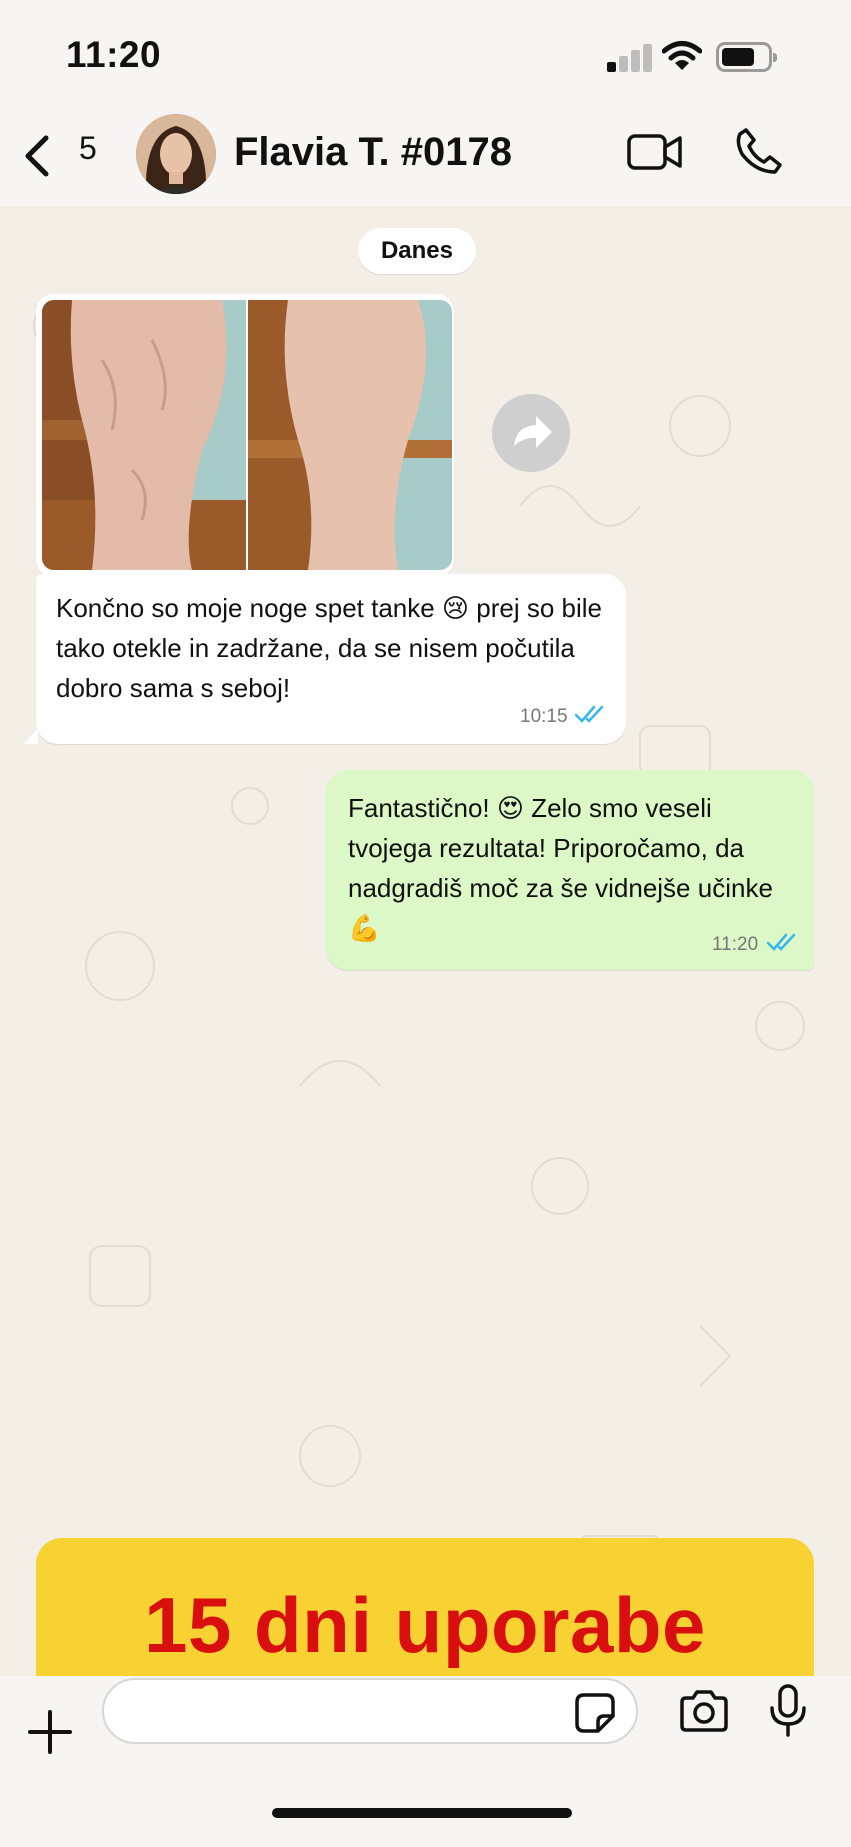  Describe the element at coordinates (36, 156) in the screenshot. I see `chevron-left-icon` at that location.